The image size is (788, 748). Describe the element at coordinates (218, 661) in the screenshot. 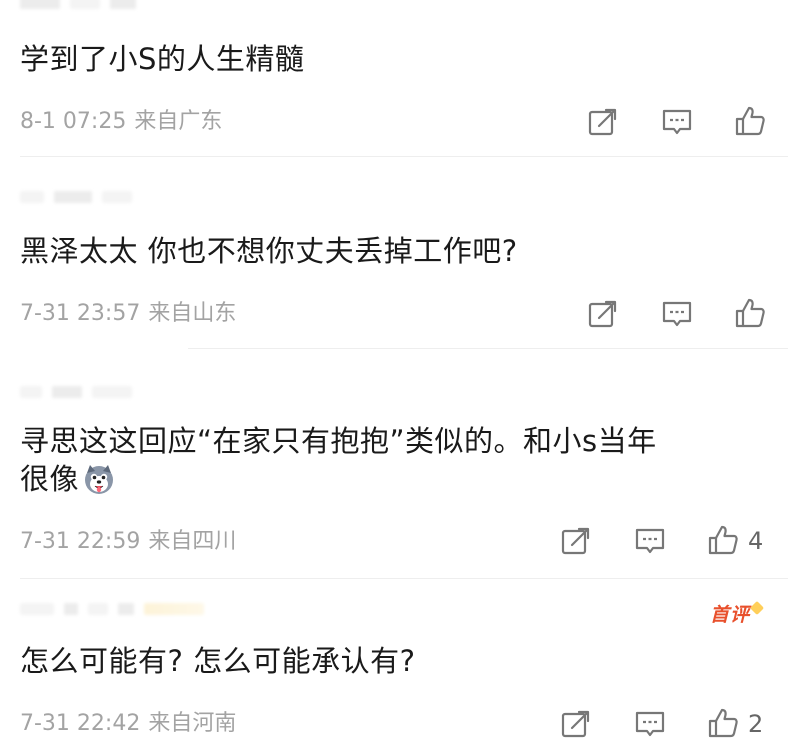

I see `comment-text: 怎么可能有? 怎么可能承认有?` at that location.